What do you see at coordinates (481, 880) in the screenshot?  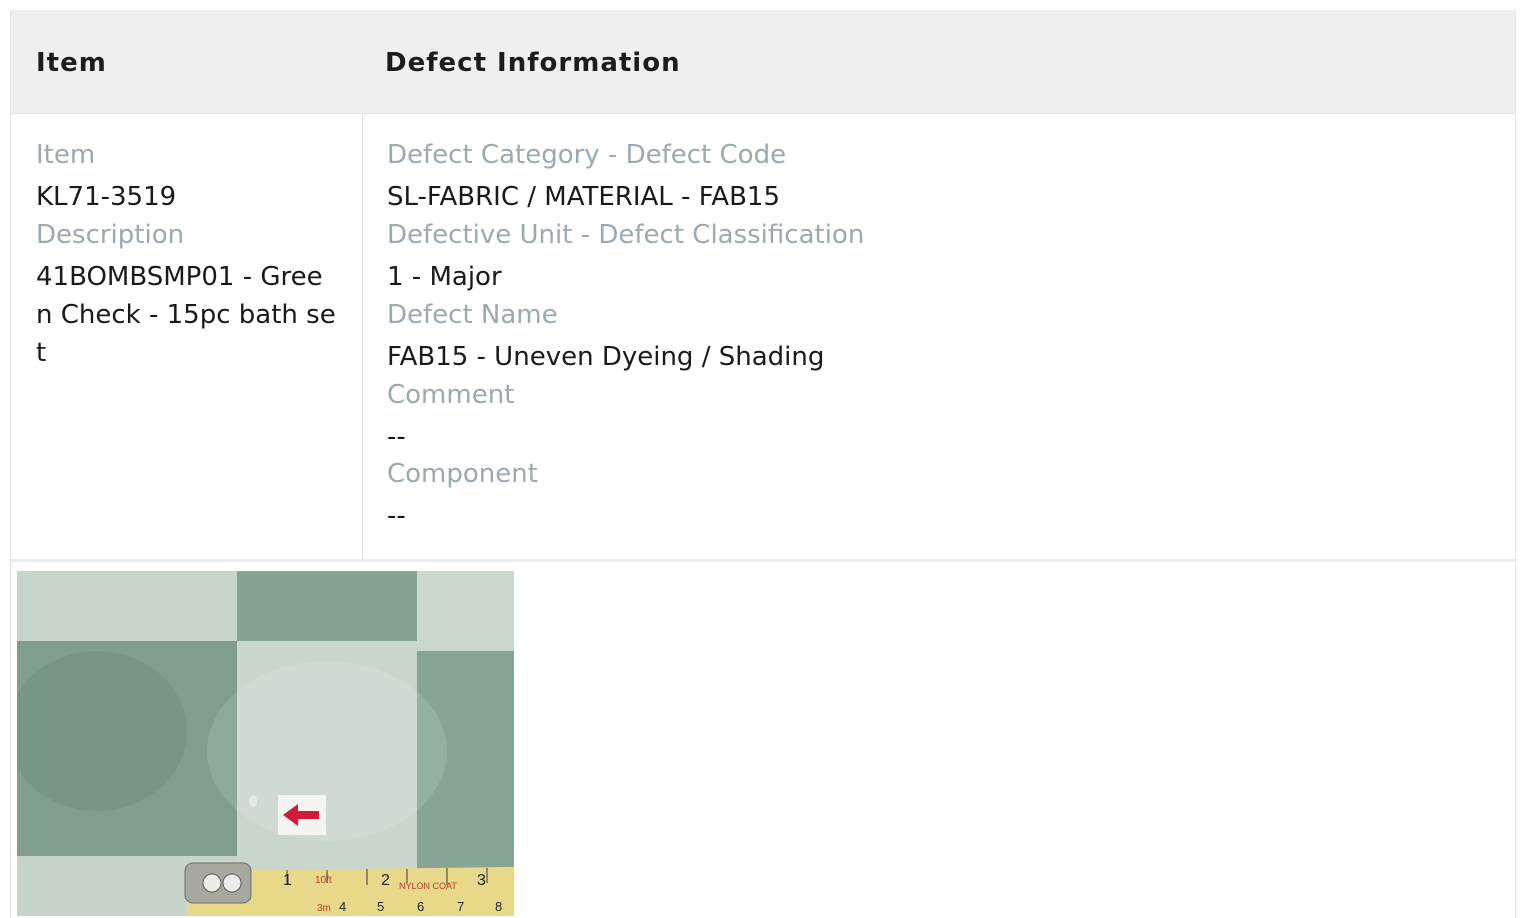 I see `tape-mark-3: 3` at bounding box center [481, 880].